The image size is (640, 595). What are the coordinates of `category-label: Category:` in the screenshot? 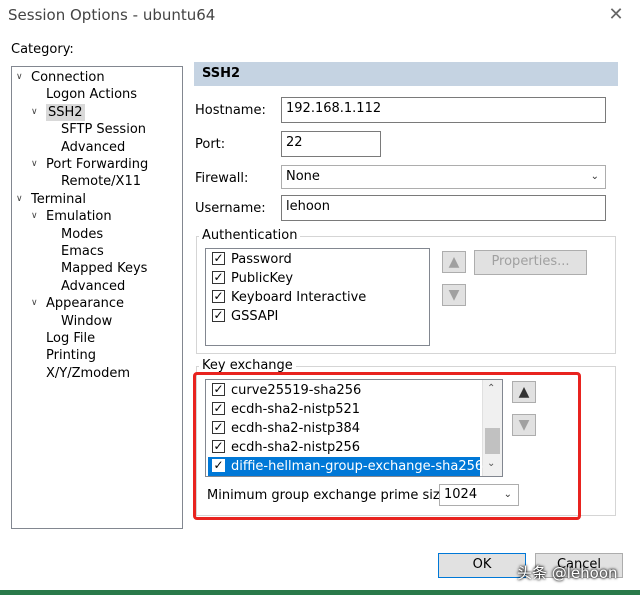 It's located at (42, 49).